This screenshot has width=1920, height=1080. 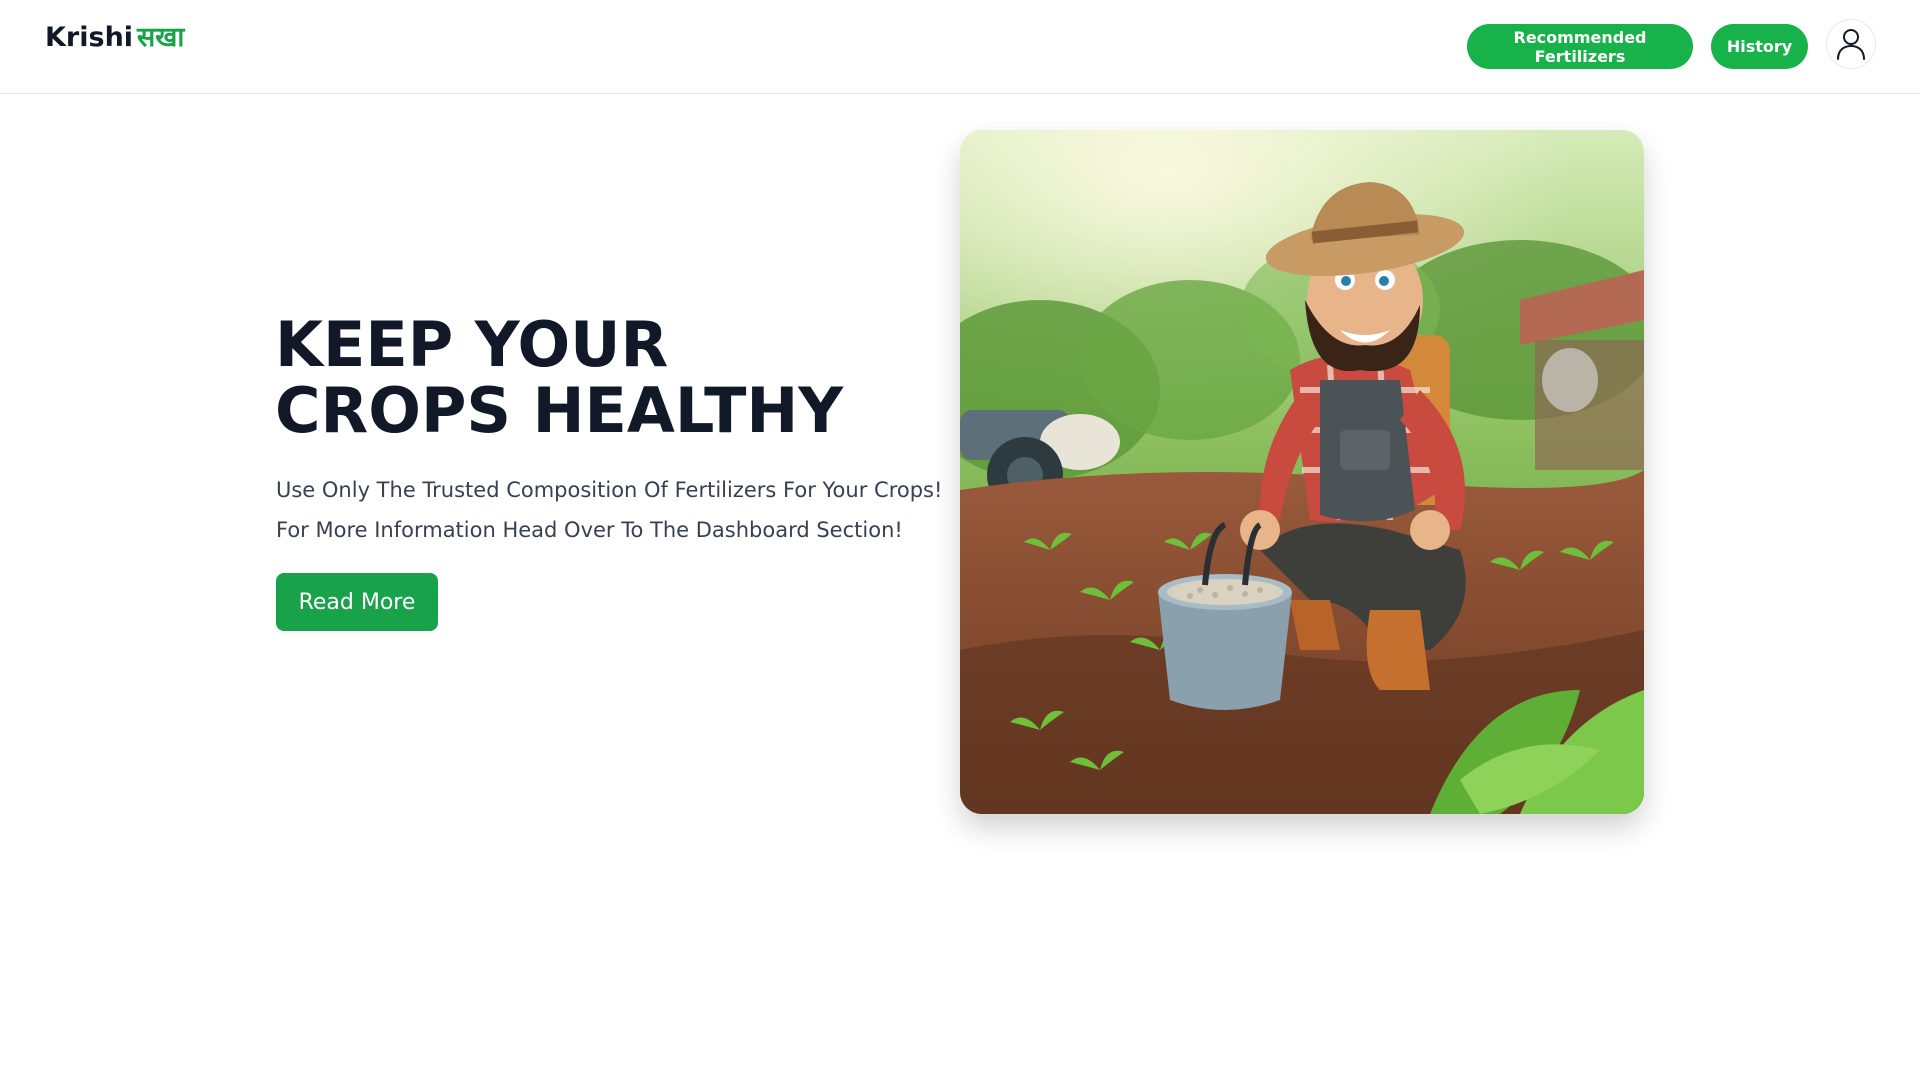 What do you see at coordinates (1580, 46) in the screenshot?
I see `recommended-fertilizers-button: Recommended Fertilizers` at bounding box center [1580, 46].